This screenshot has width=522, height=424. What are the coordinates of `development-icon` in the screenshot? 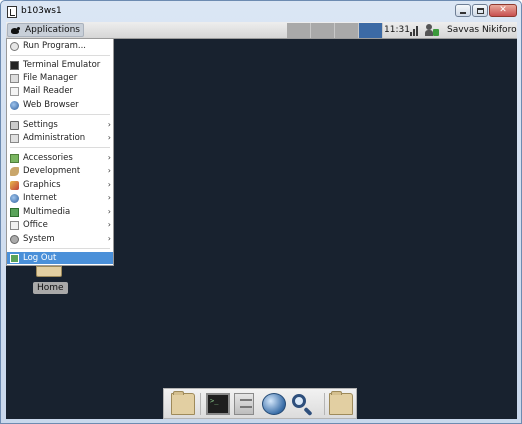 It's located at (14, 171).